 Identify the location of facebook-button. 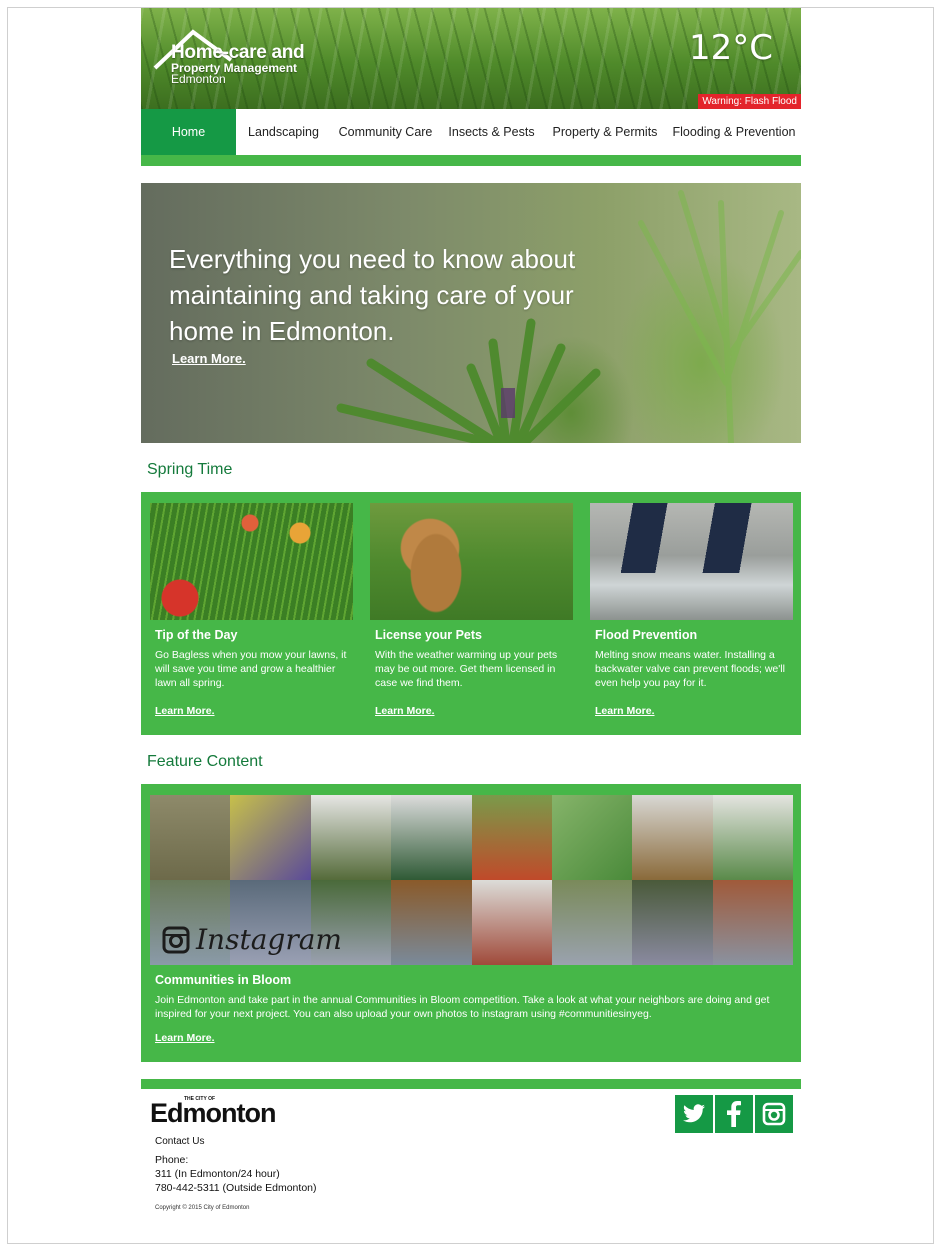
(734, 1114).